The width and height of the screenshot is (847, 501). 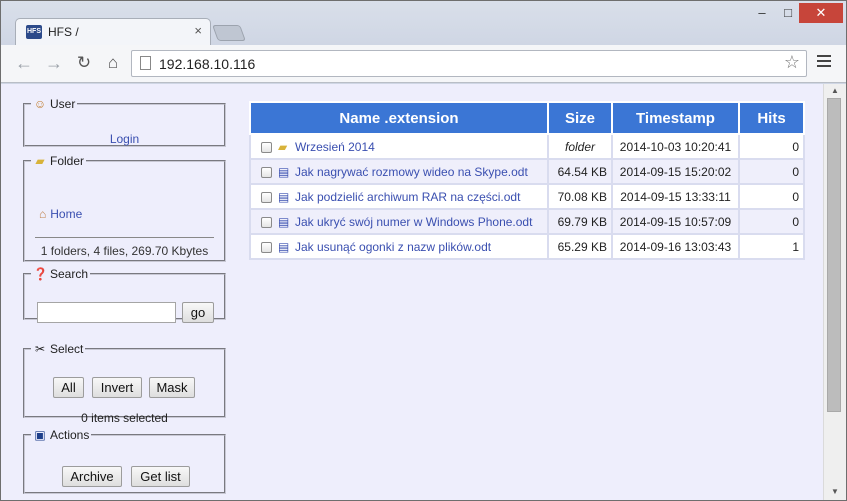 I want to click on folder-stats: 1 folders, 4 files, 269.70 Kbytes, so click(x=124, y=251).